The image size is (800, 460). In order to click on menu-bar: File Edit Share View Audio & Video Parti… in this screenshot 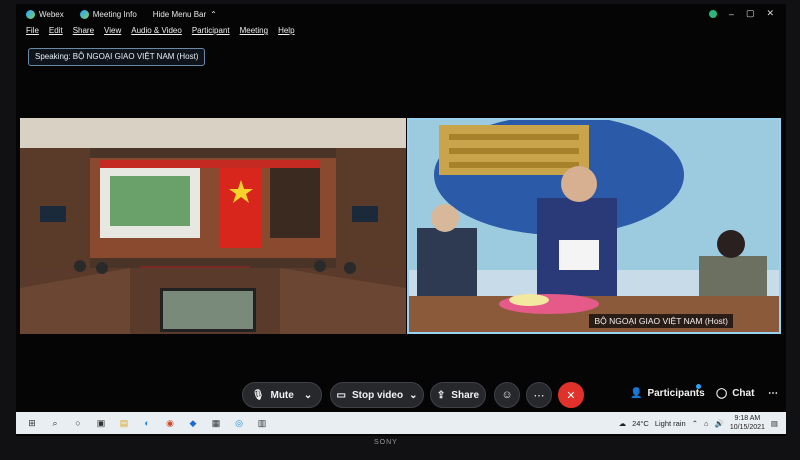, I will do `click(160, 30)`.